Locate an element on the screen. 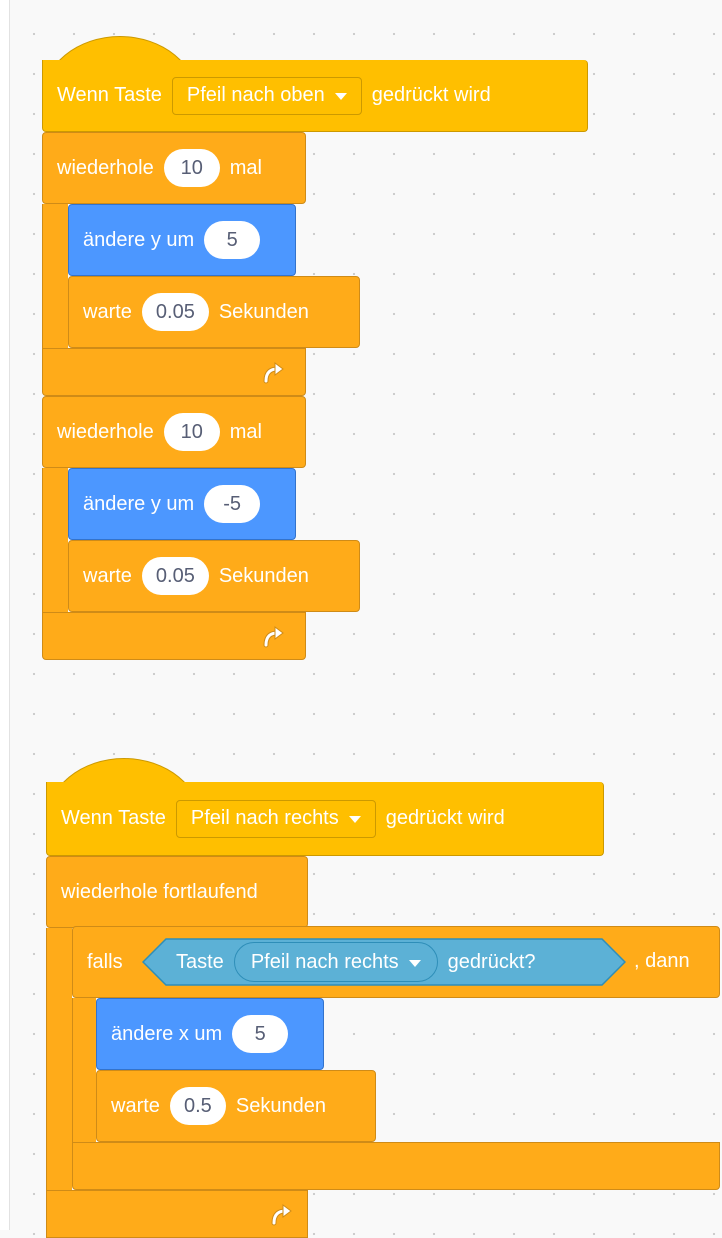 This screenshot has height=1238, width=722. change-x-input: 5 is located at coordinates (260, 1034).